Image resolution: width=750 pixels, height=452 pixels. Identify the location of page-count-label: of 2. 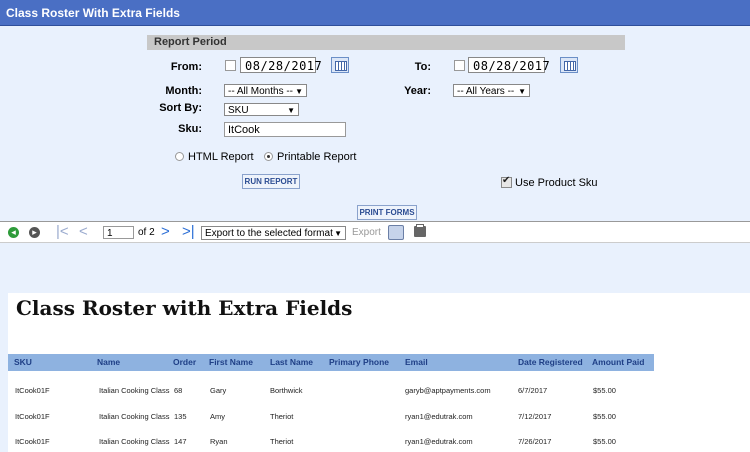
(146, 232).